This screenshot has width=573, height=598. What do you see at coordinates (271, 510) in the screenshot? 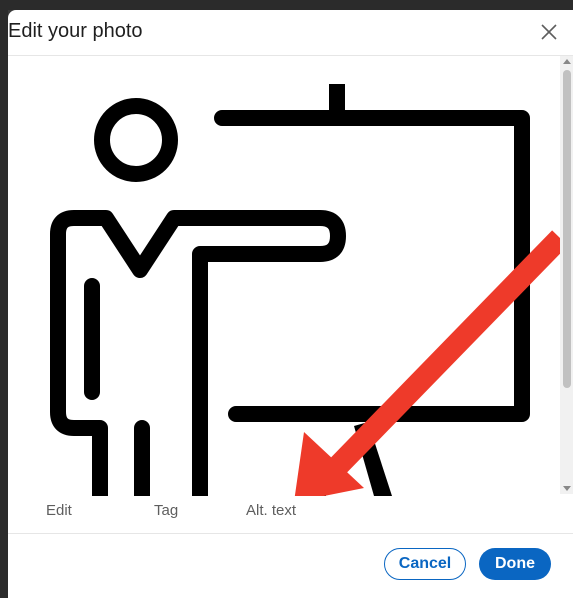
I see `tab-alt-text: Alt. text` at bounding box center [271, 510].